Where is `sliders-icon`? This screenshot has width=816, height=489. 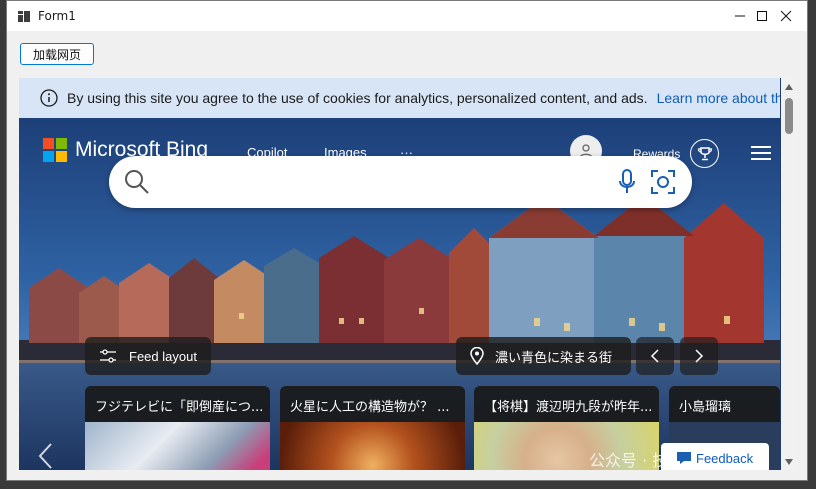
sliders-icon is located at coordinates (108, 356).